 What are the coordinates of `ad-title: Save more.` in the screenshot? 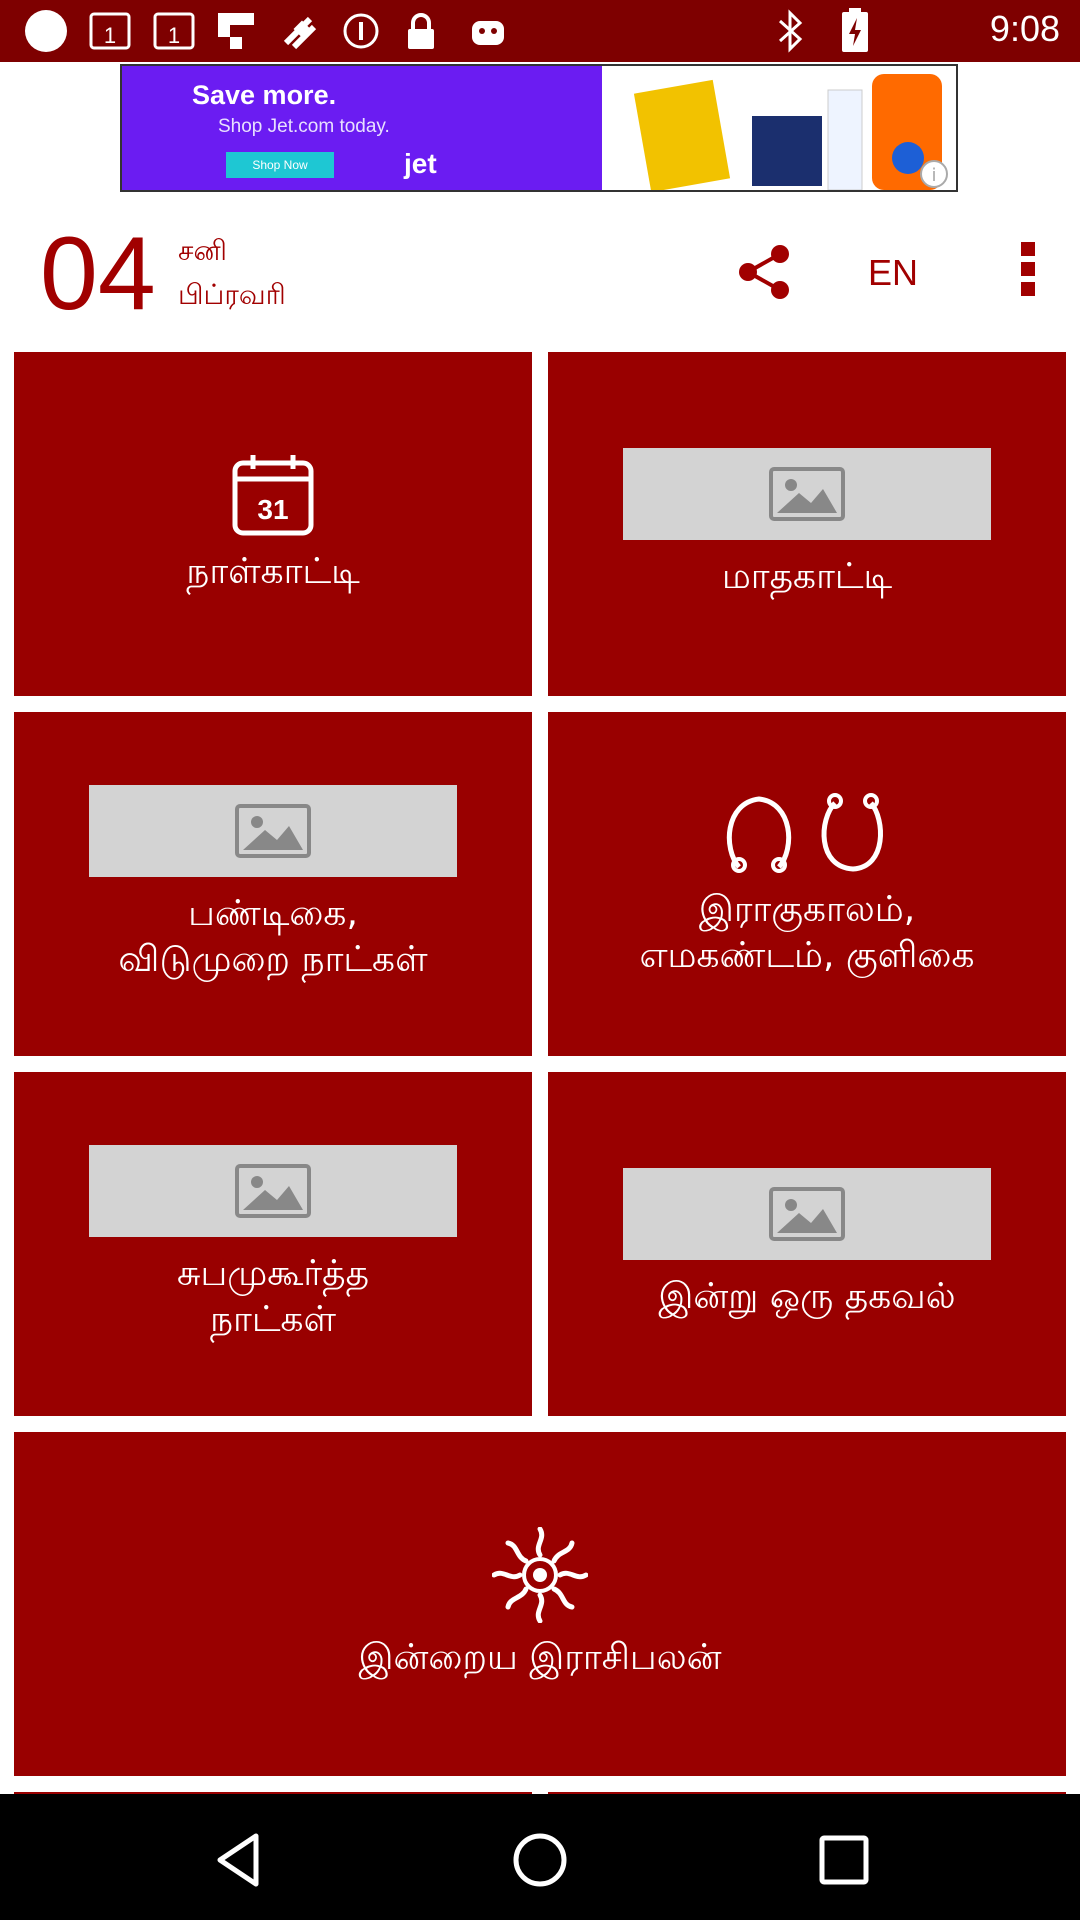 It's located at (264, 95).